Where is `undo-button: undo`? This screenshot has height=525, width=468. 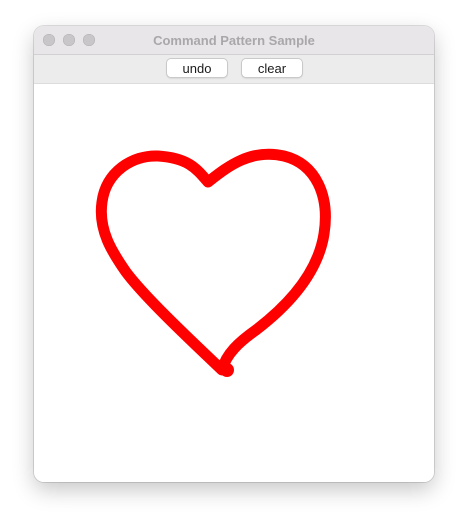 undo-button: undo is located at coordinates (197, 68).